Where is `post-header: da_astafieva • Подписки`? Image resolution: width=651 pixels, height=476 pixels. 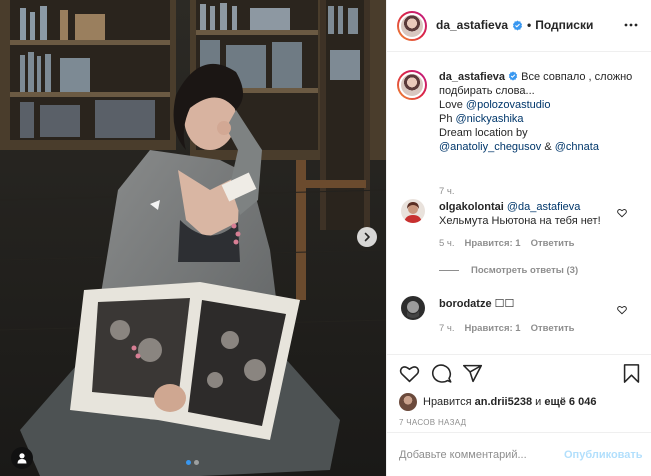 post-header: da_astafieva • Подписки is located at coordinates (519, 26).